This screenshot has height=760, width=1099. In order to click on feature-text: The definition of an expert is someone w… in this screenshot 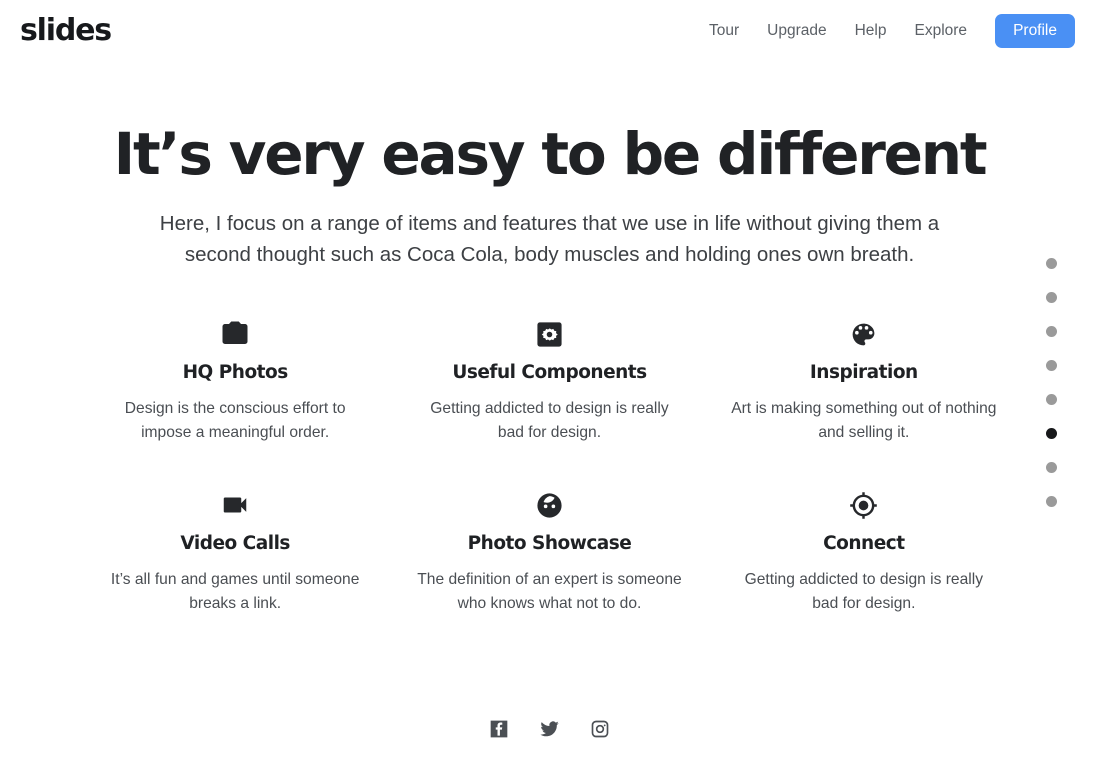, I will do `click(549, 592)`.